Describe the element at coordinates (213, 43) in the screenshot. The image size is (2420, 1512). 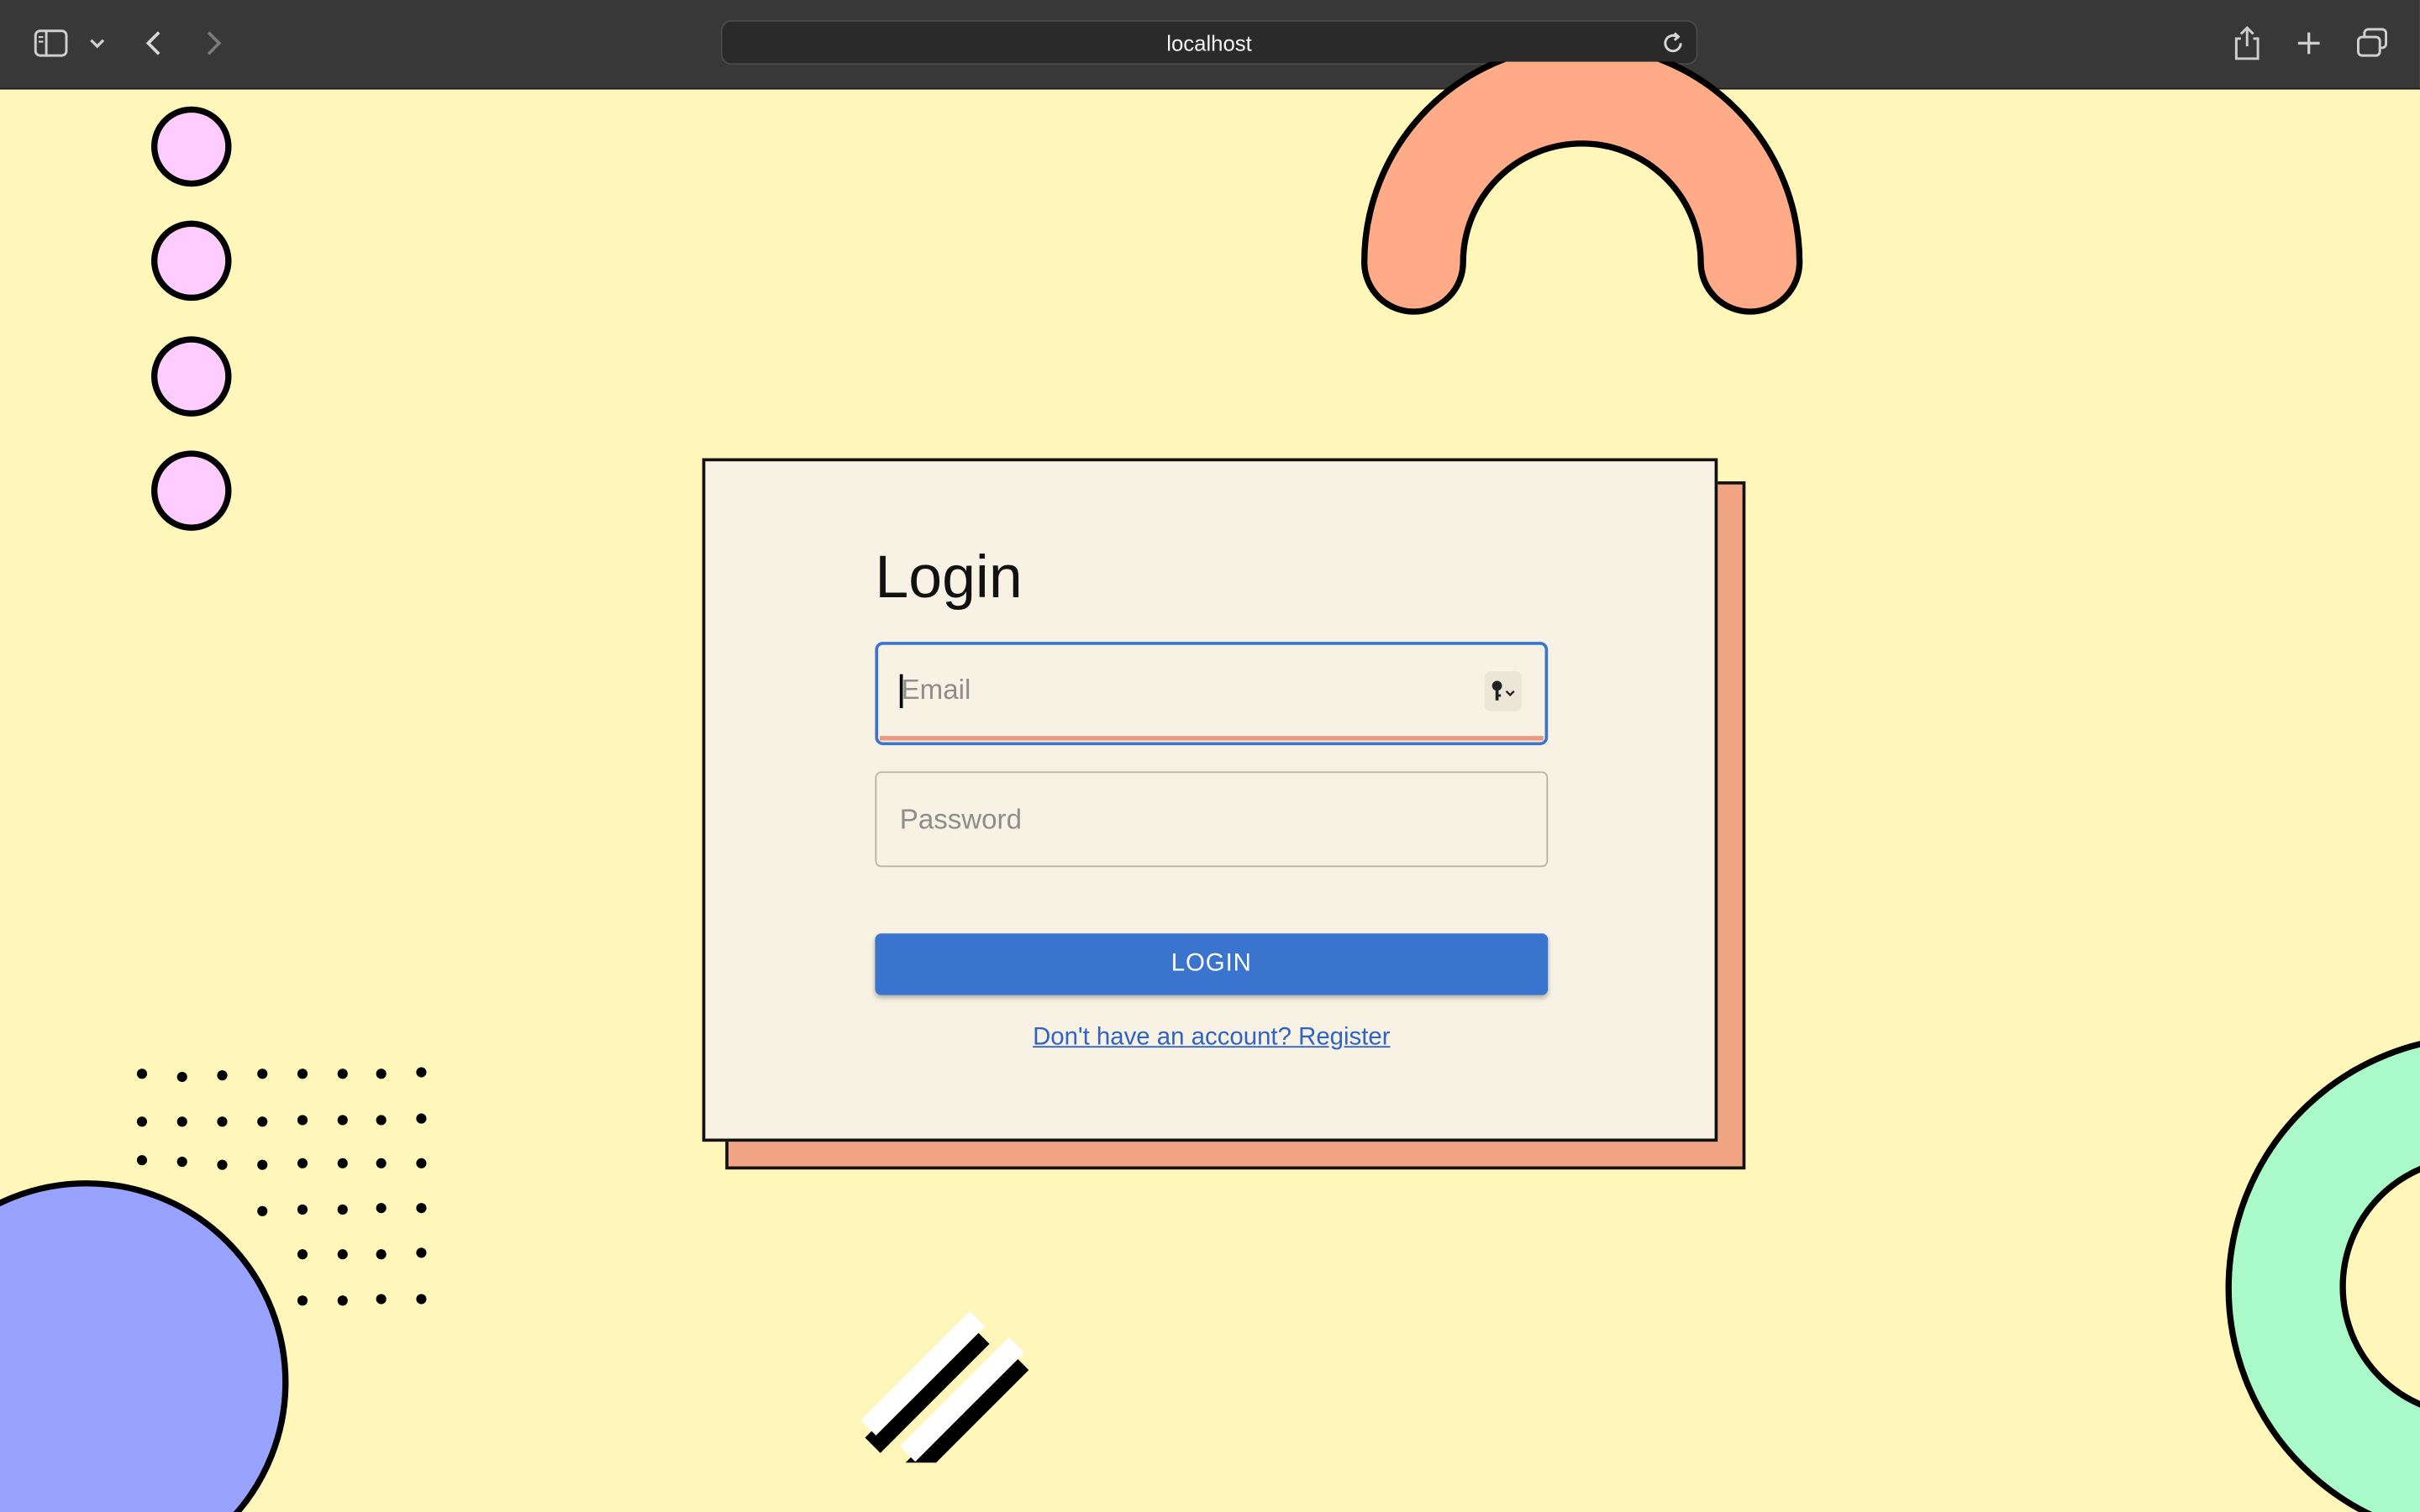
I see `forward-arrow-icon` at that location.